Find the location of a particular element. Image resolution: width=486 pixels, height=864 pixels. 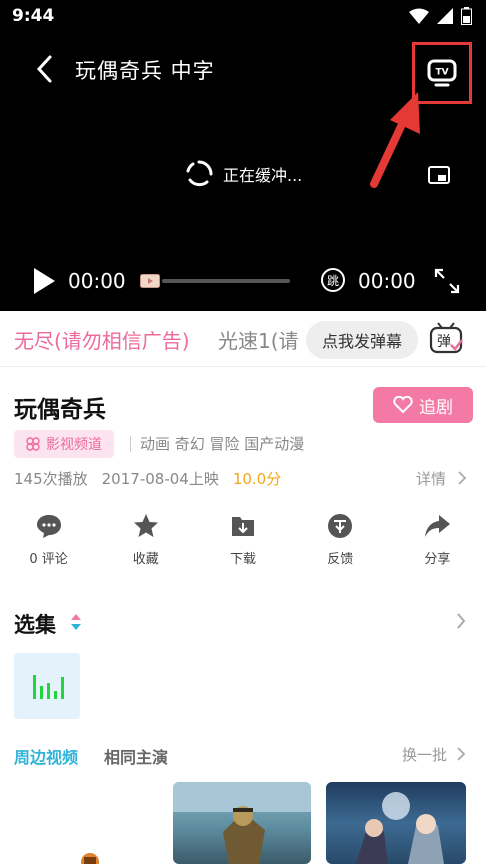

back-icon is located at coordinates (45, 69).